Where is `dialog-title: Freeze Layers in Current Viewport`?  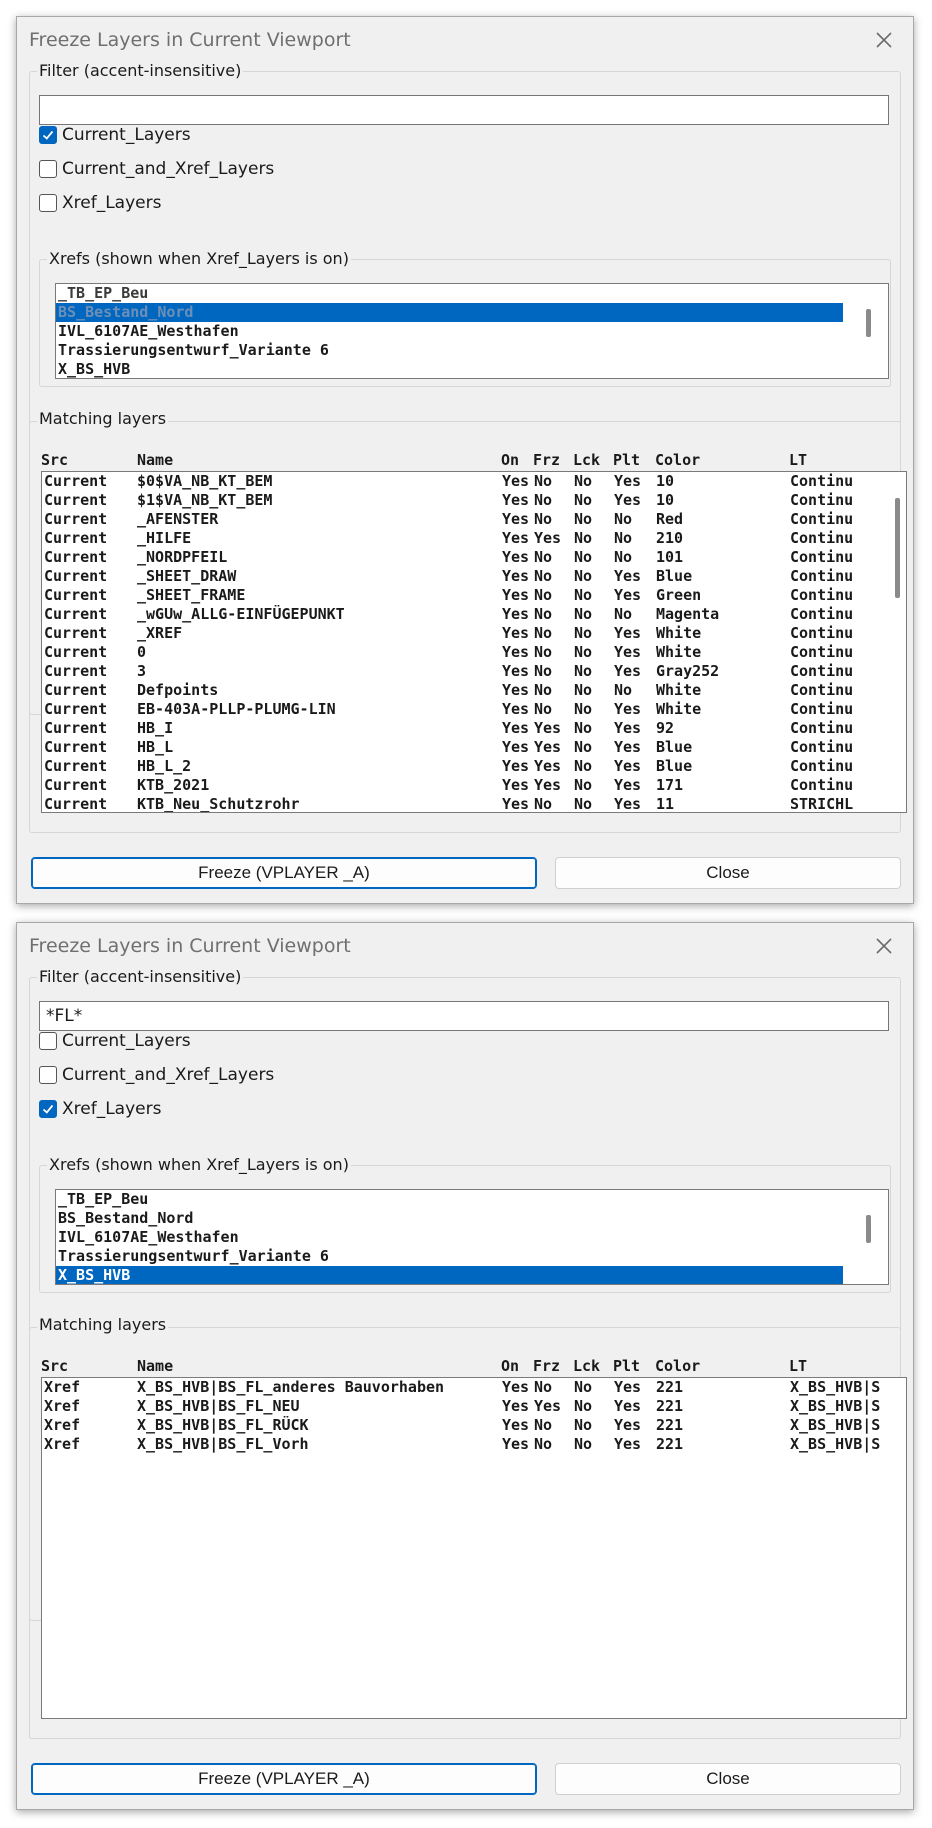
dialog-title: Freeze Layers in Current Viewport is located at coordinates (190, 40).